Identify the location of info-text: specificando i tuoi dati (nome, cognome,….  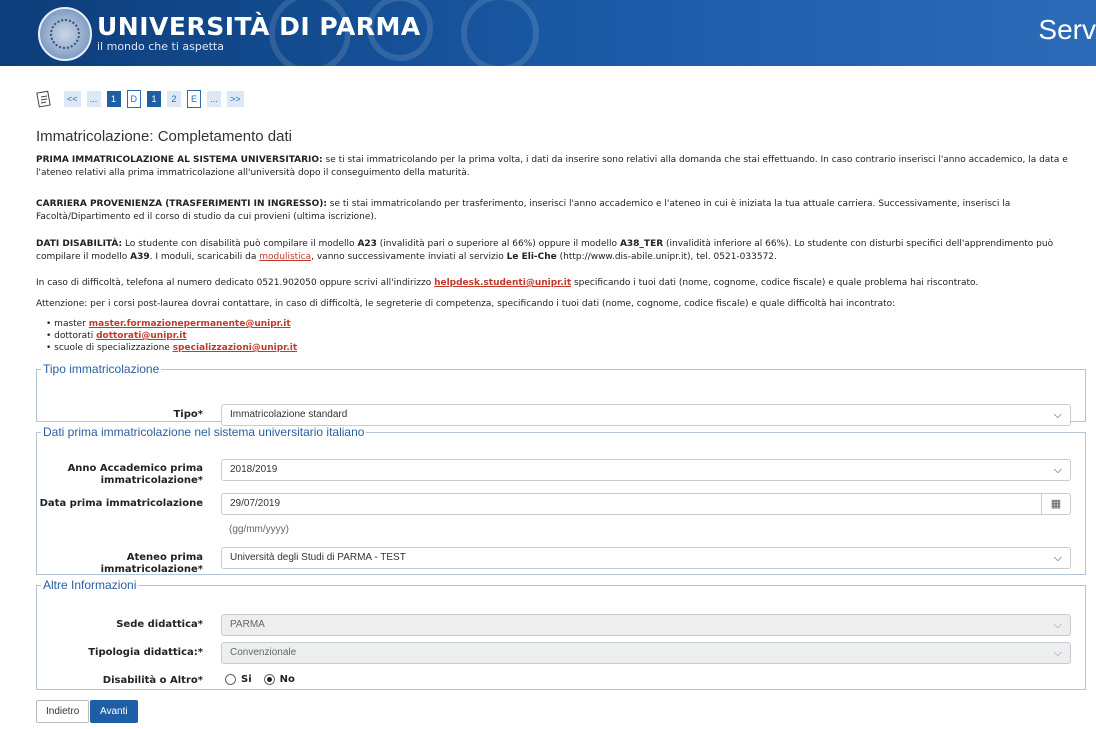
(775, 283).